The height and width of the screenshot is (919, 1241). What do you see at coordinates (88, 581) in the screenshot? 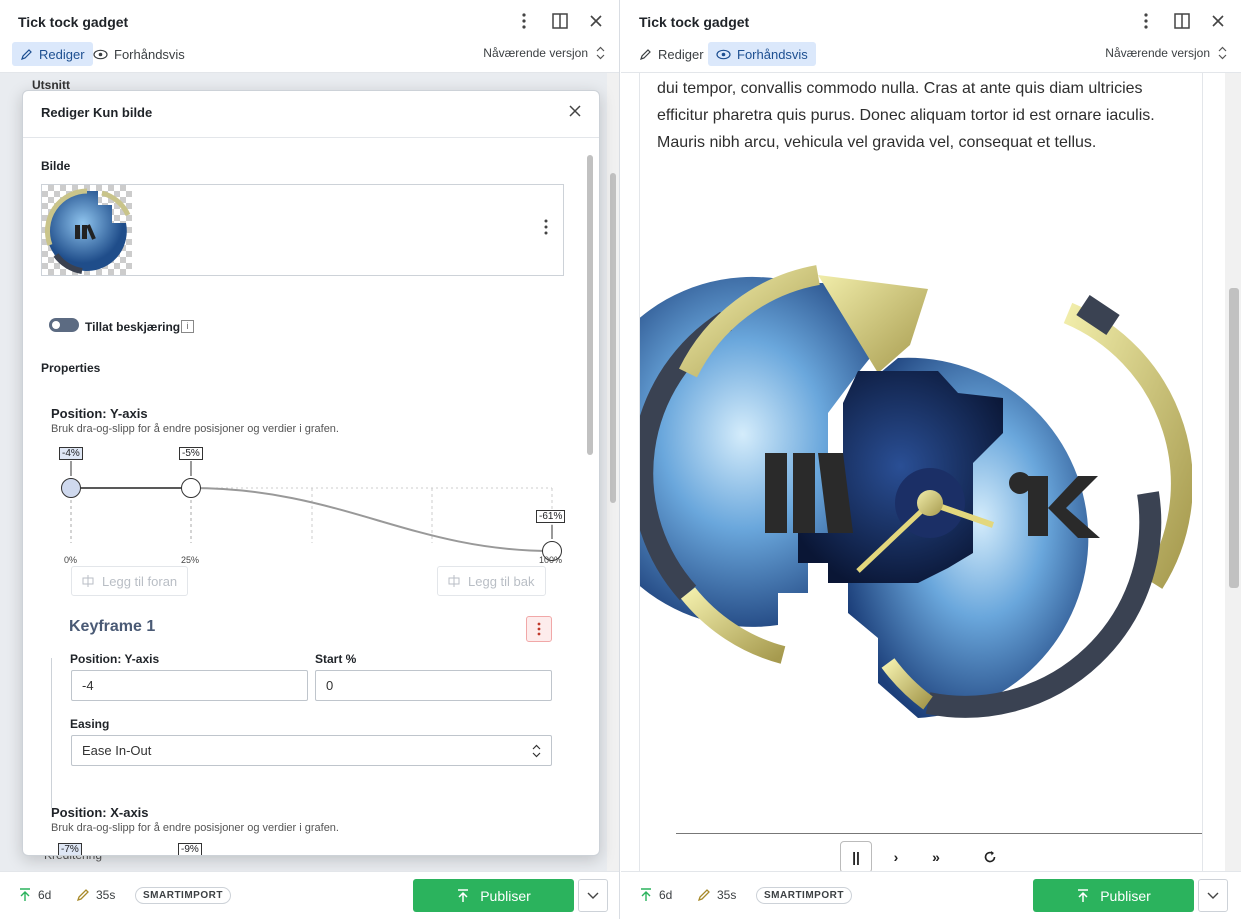
I see `add-keyframe-icon` at bounding box center [88, 581].